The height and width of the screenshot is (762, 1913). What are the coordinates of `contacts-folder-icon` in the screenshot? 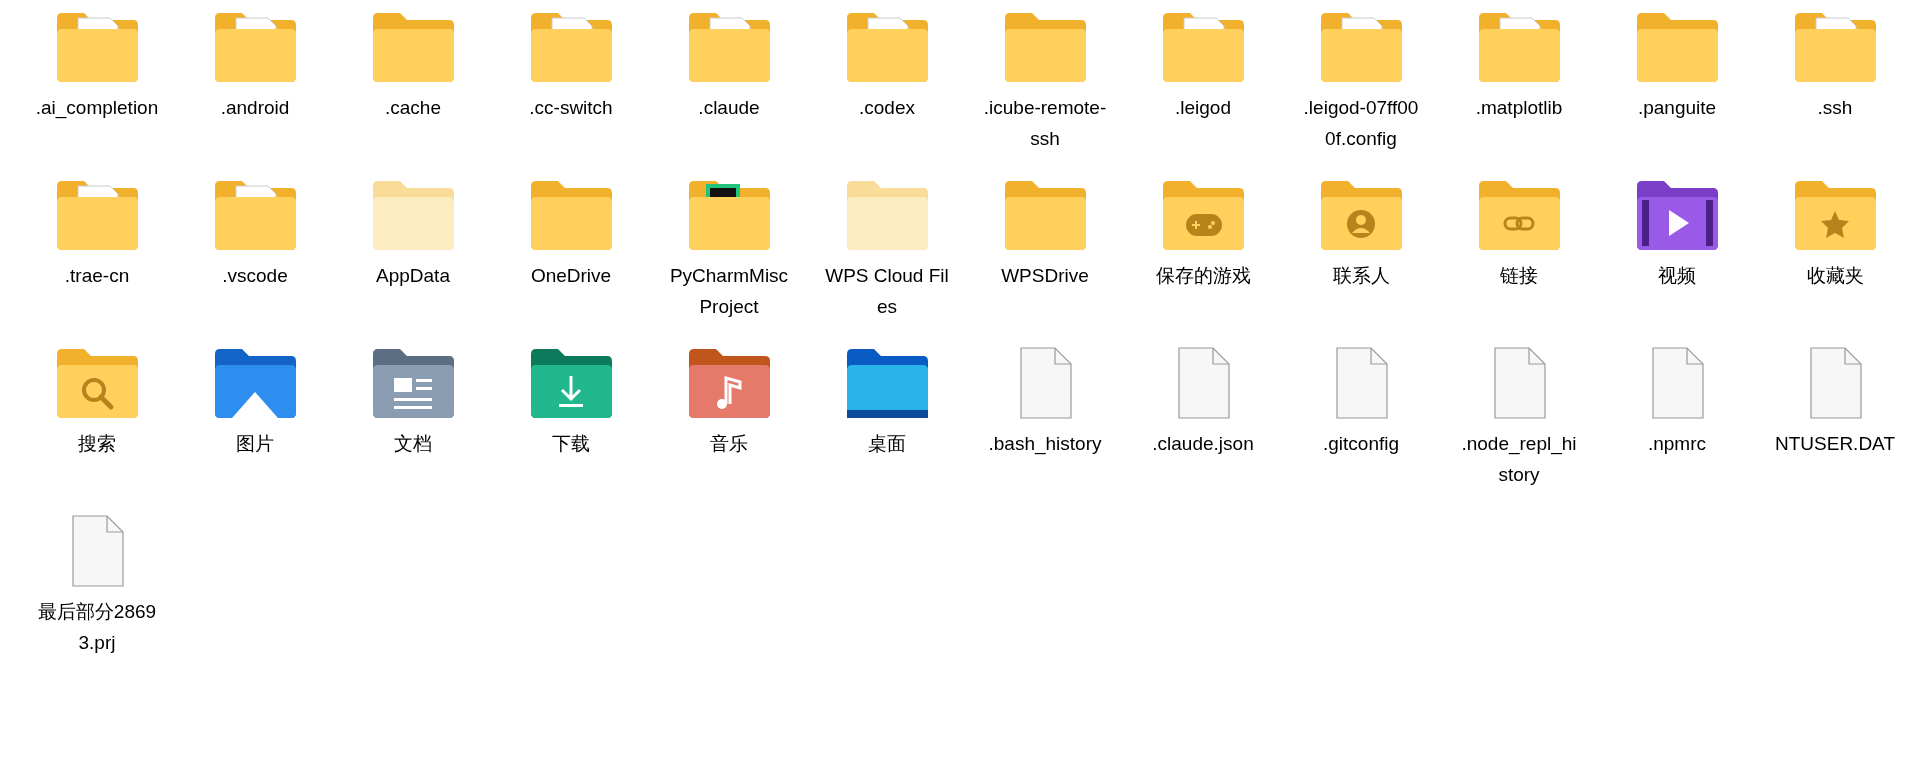 It's located at (1361, 215).